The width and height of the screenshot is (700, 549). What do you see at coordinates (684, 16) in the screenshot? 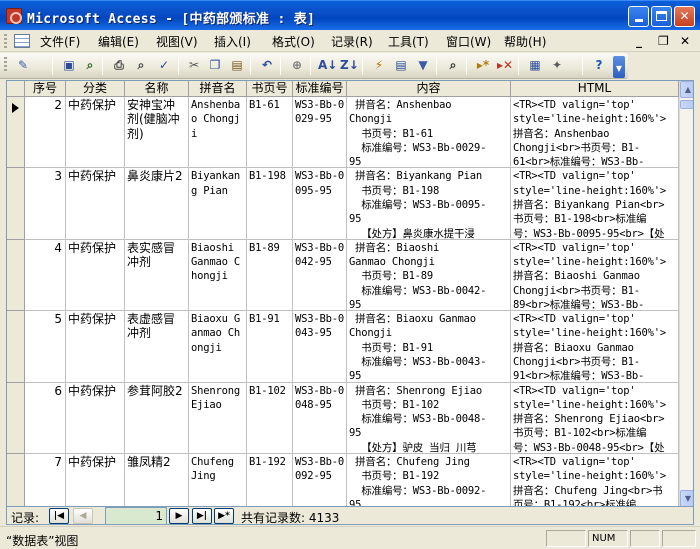
I see `close-button: ✕` at bounding box center [684, 16].